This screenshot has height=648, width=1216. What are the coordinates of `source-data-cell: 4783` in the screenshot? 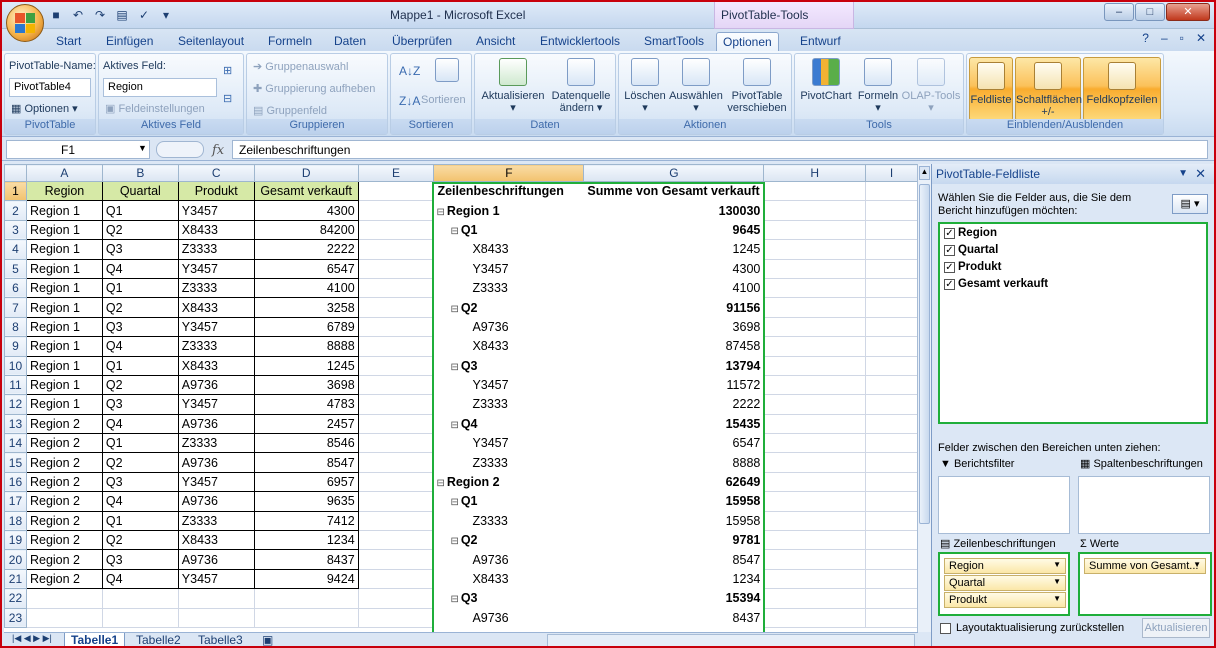 It's located at (306, 404).